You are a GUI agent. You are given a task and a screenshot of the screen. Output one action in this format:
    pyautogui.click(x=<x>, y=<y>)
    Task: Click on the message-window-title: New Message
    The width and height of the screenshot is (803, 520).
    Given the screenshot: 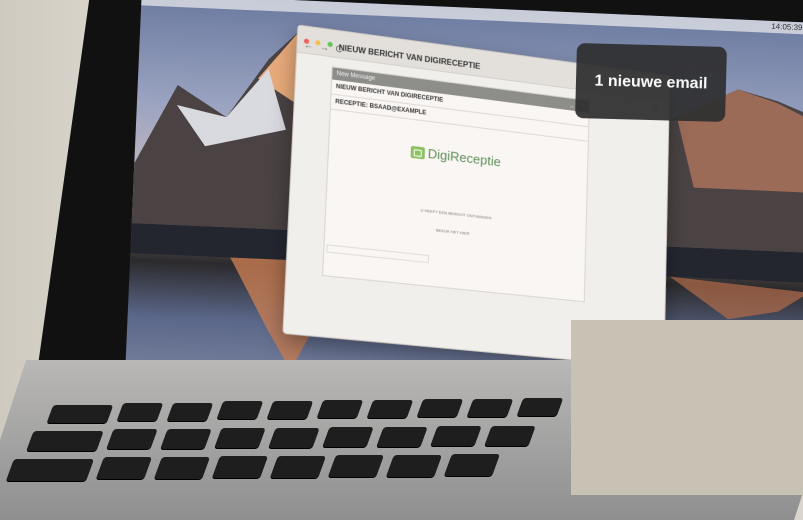 What is the action you would take?
    pyautogui.click(x=356, y=76)
    